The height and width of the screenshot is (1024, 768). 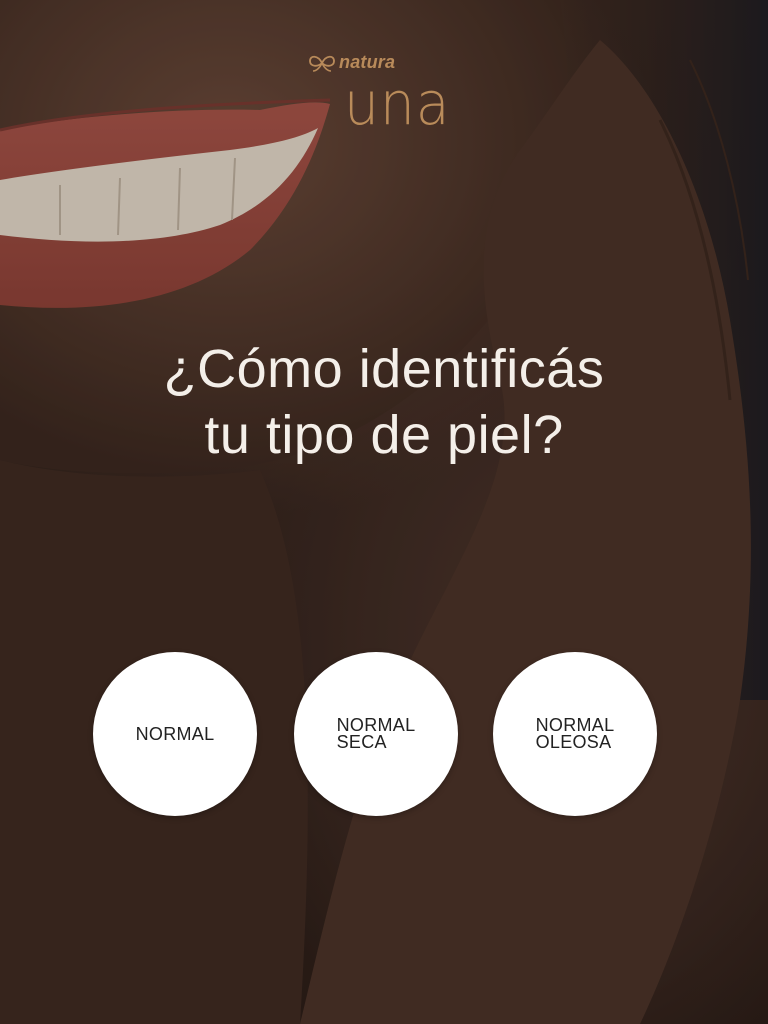 I want to click on skin-type-question: ¿Cómo identificás tu tipo de piel?, so click(x=384, y=402).